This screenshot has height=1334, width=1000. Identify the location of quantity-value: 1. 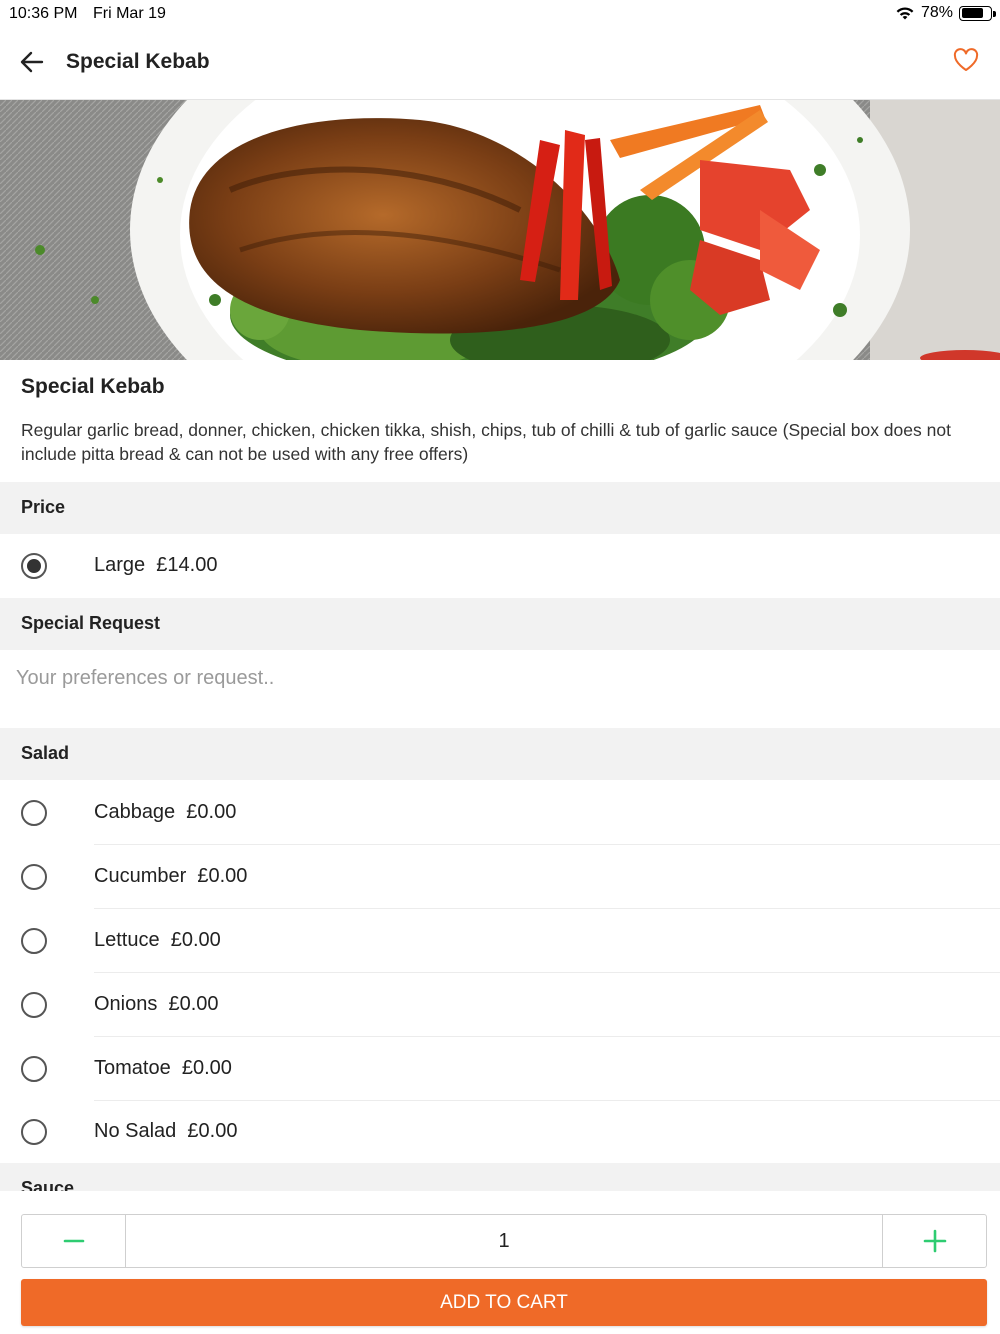
(504, 1240).